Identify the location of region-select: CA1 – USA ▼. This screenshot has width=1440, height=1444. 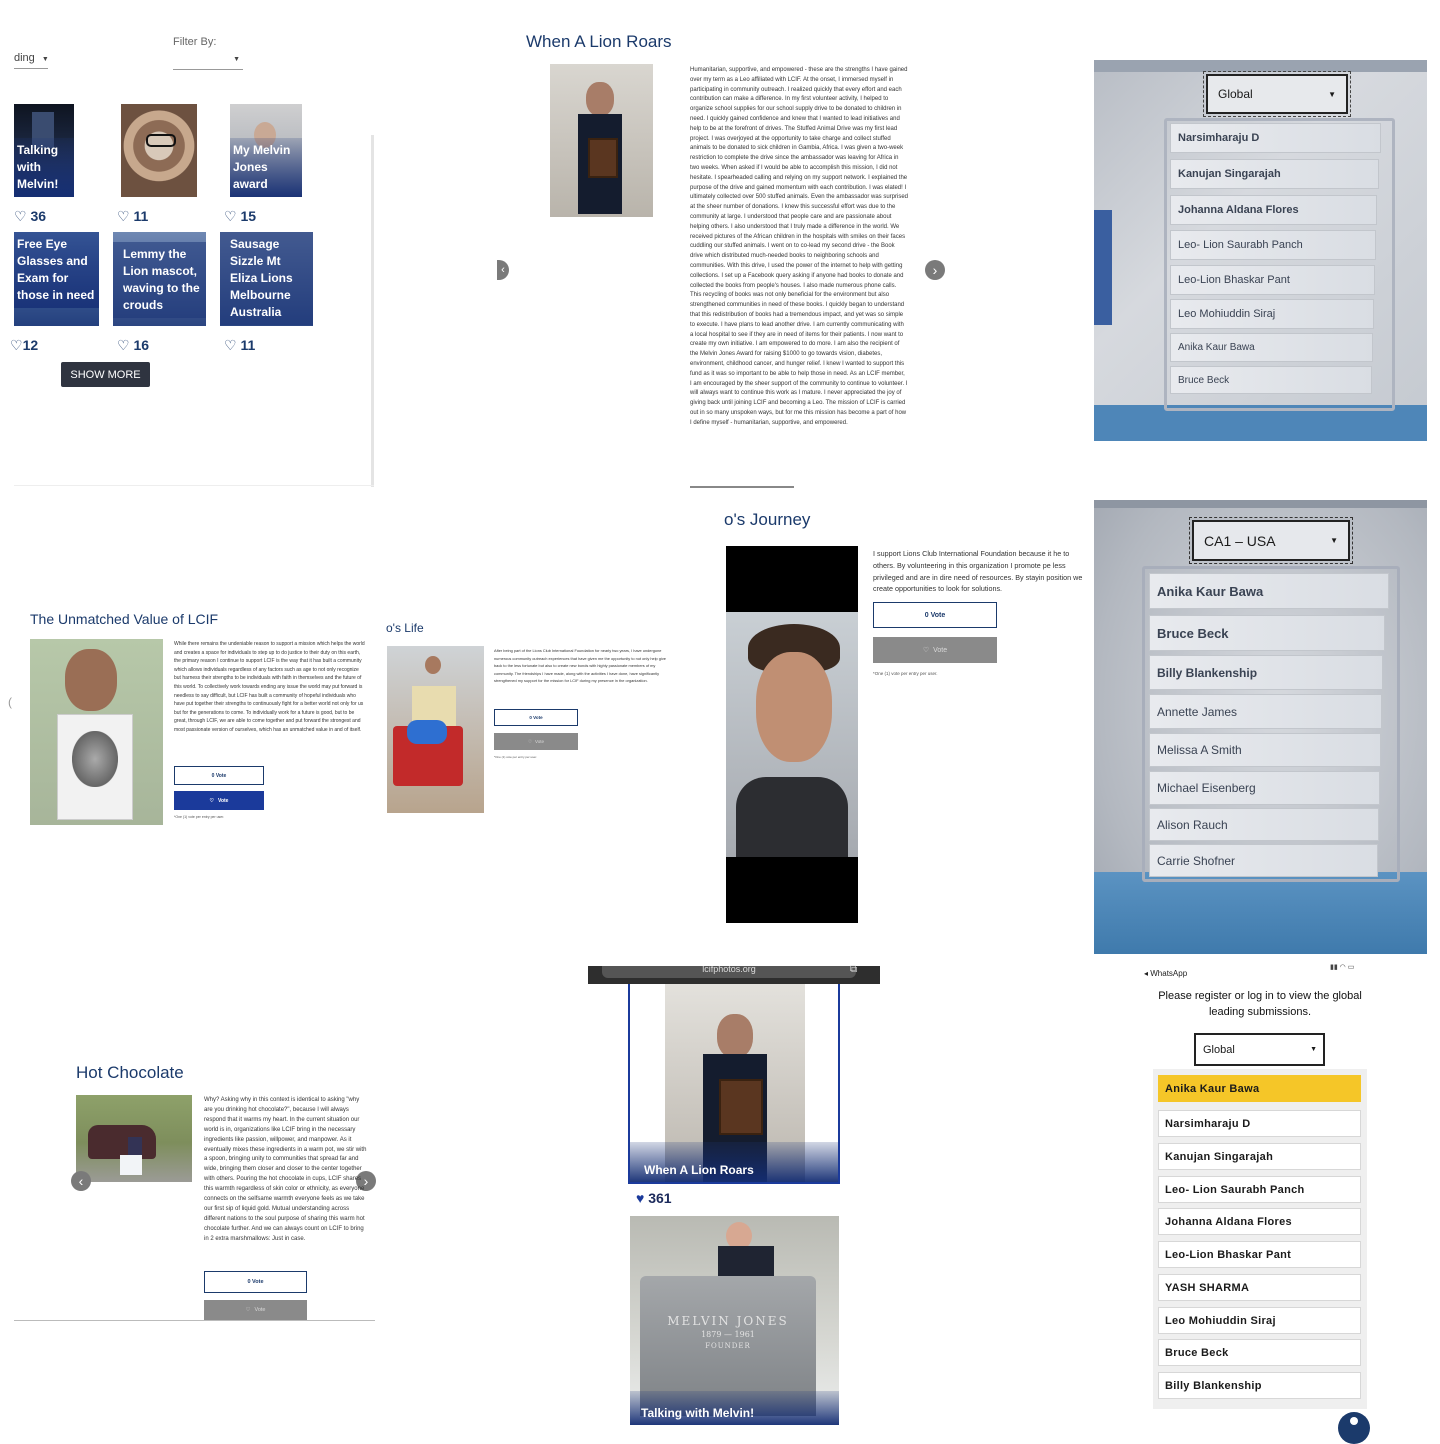
(1271, 540).